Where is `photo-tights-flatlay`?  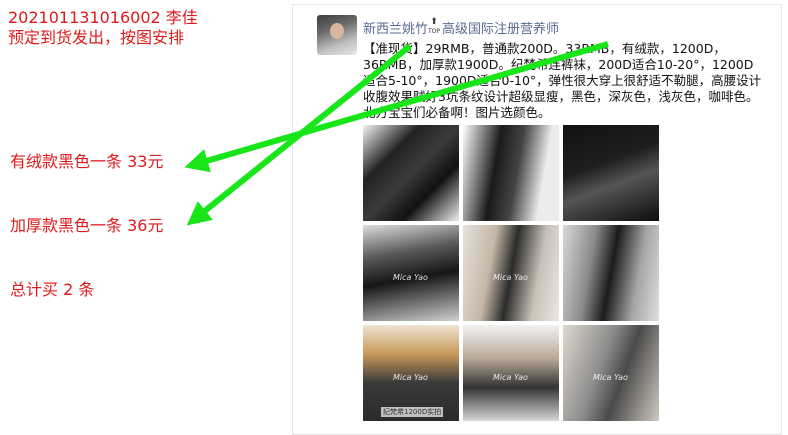 photo-tights-flatlay is located at coordinates (511, 173).